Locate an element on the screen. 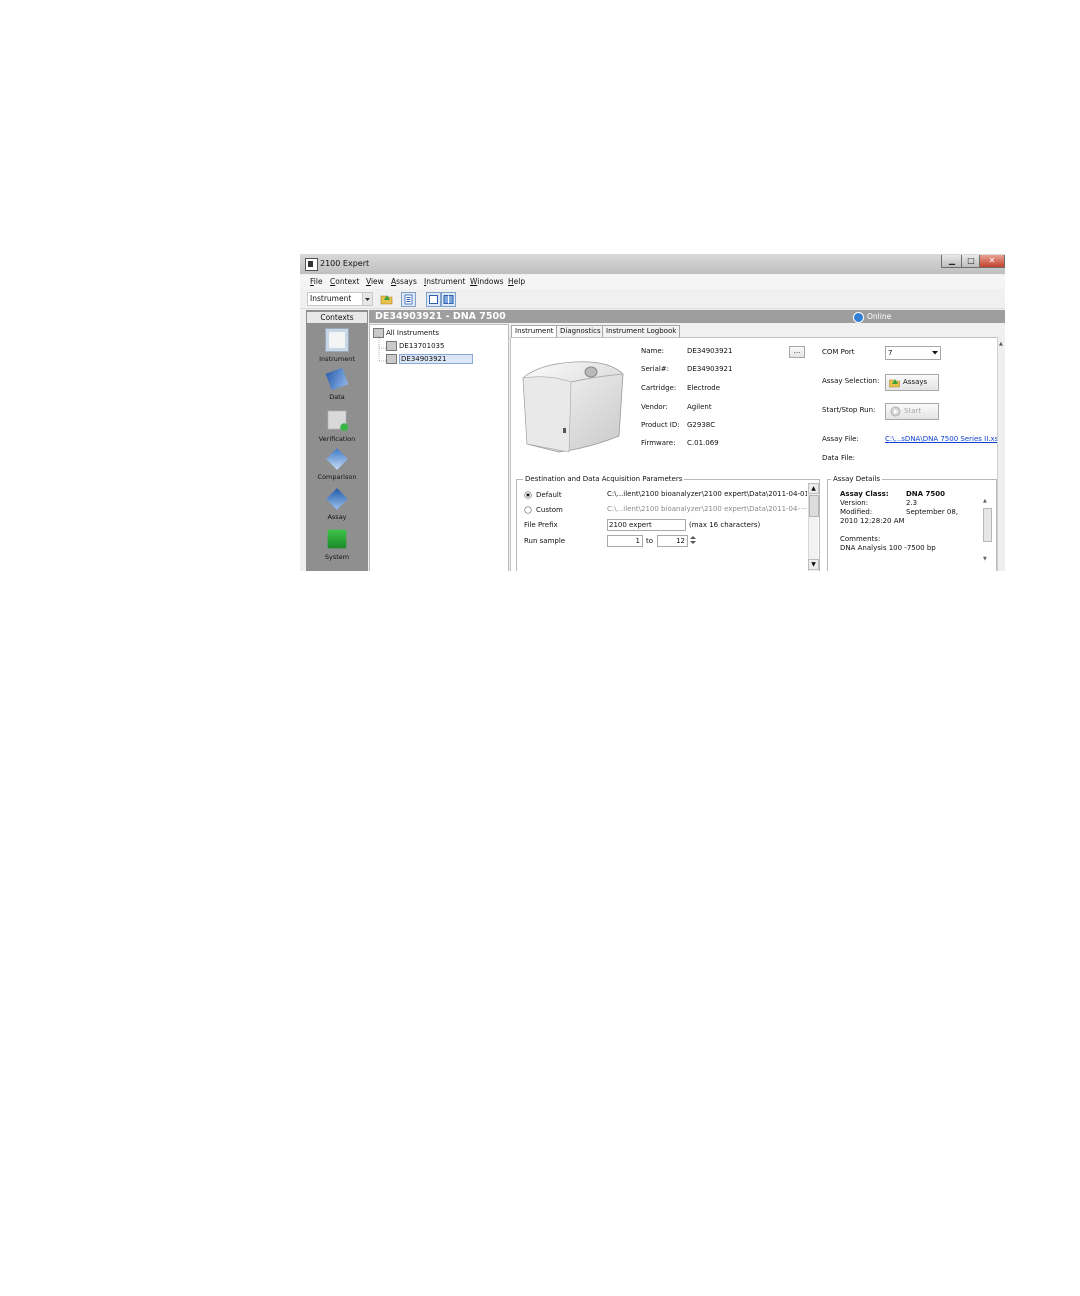 This screenshot has width=1080, height=1296. menu-help: Help is located at coordinates (516, 281).